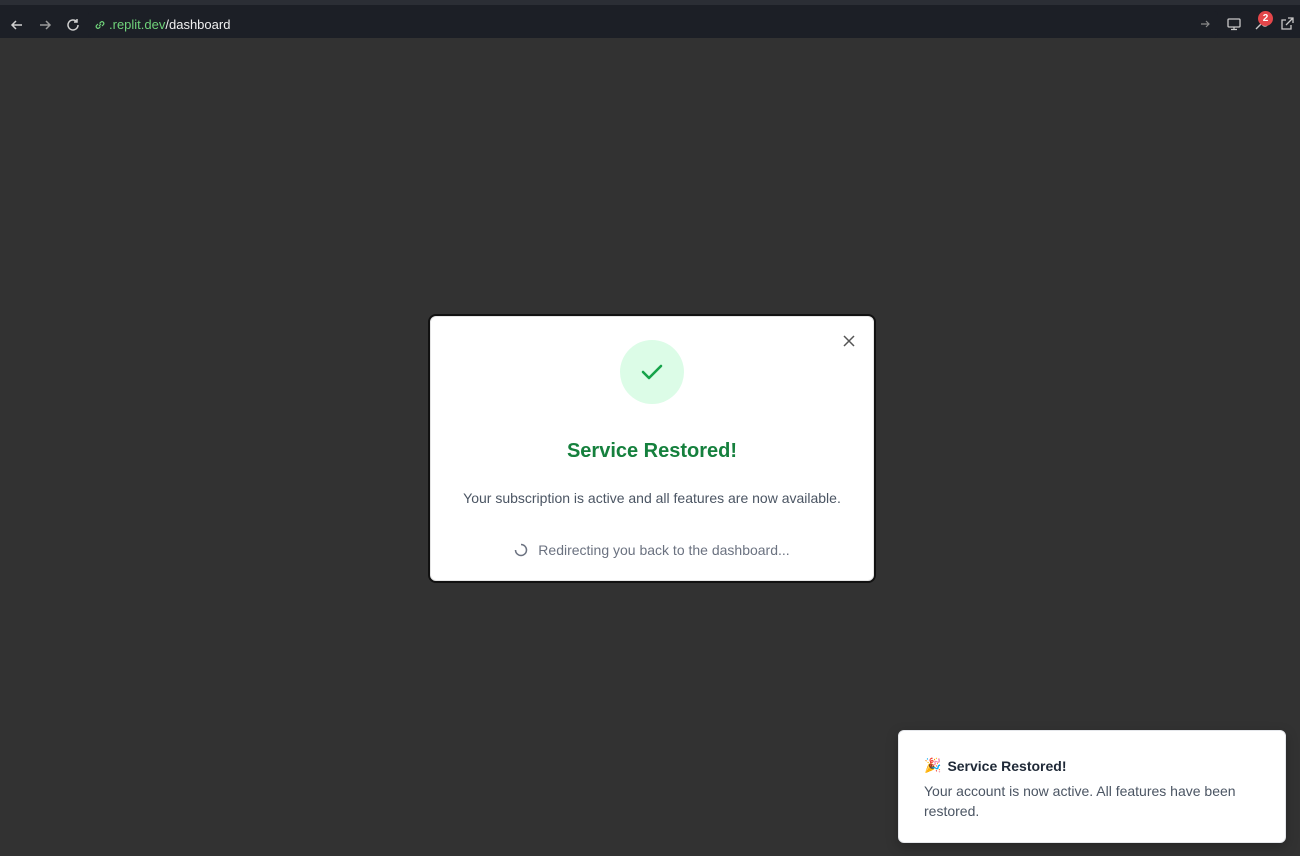 Image resolution: width=1300 pixels, height=856 pixels. Describe the element at coordinates (1265, 18) in the screenshot. I see `notification-badge: 2` at that location.